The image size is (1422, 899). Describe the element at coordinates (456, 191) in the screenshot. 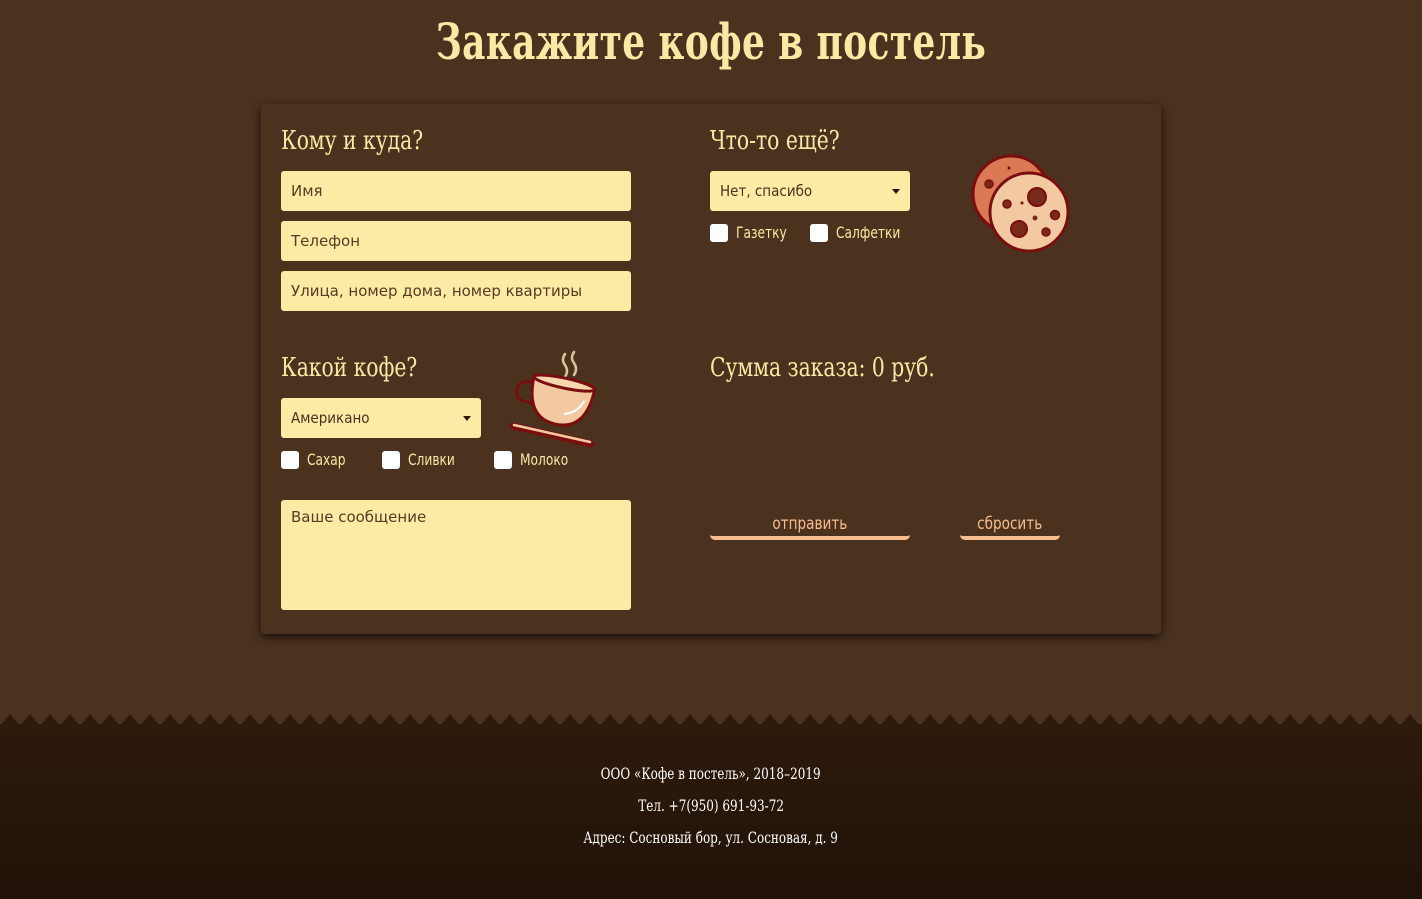

I see `name-input` at that location.